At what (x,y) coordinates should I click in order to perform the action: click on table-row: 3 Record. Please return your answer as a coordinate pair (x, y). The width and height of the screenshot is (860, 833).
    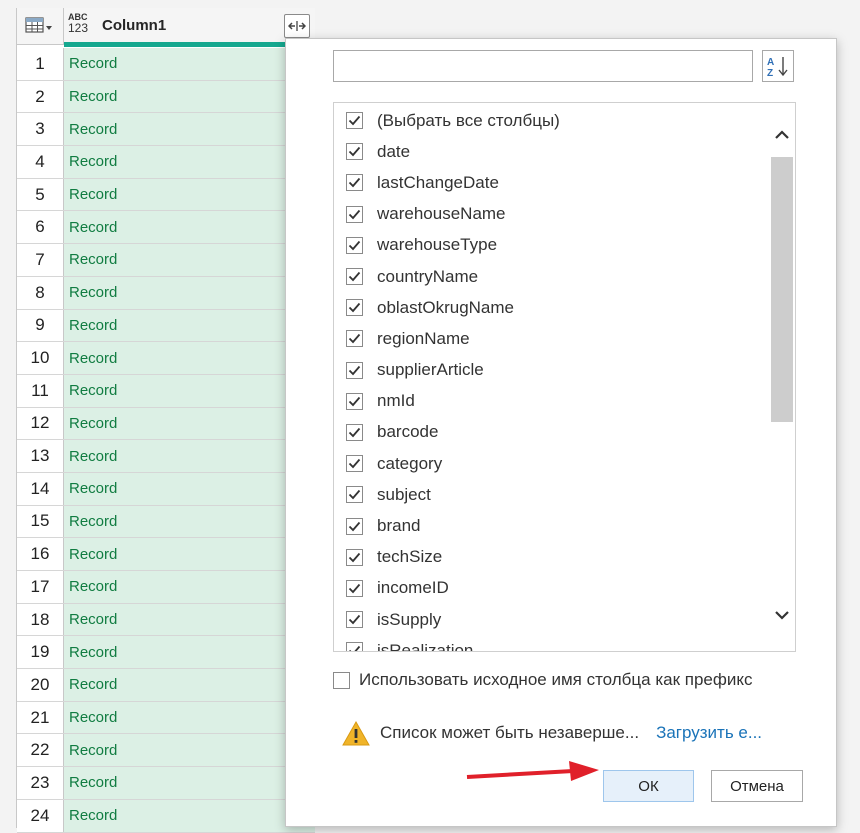
    Looking at the image, I should click on (166, 130).